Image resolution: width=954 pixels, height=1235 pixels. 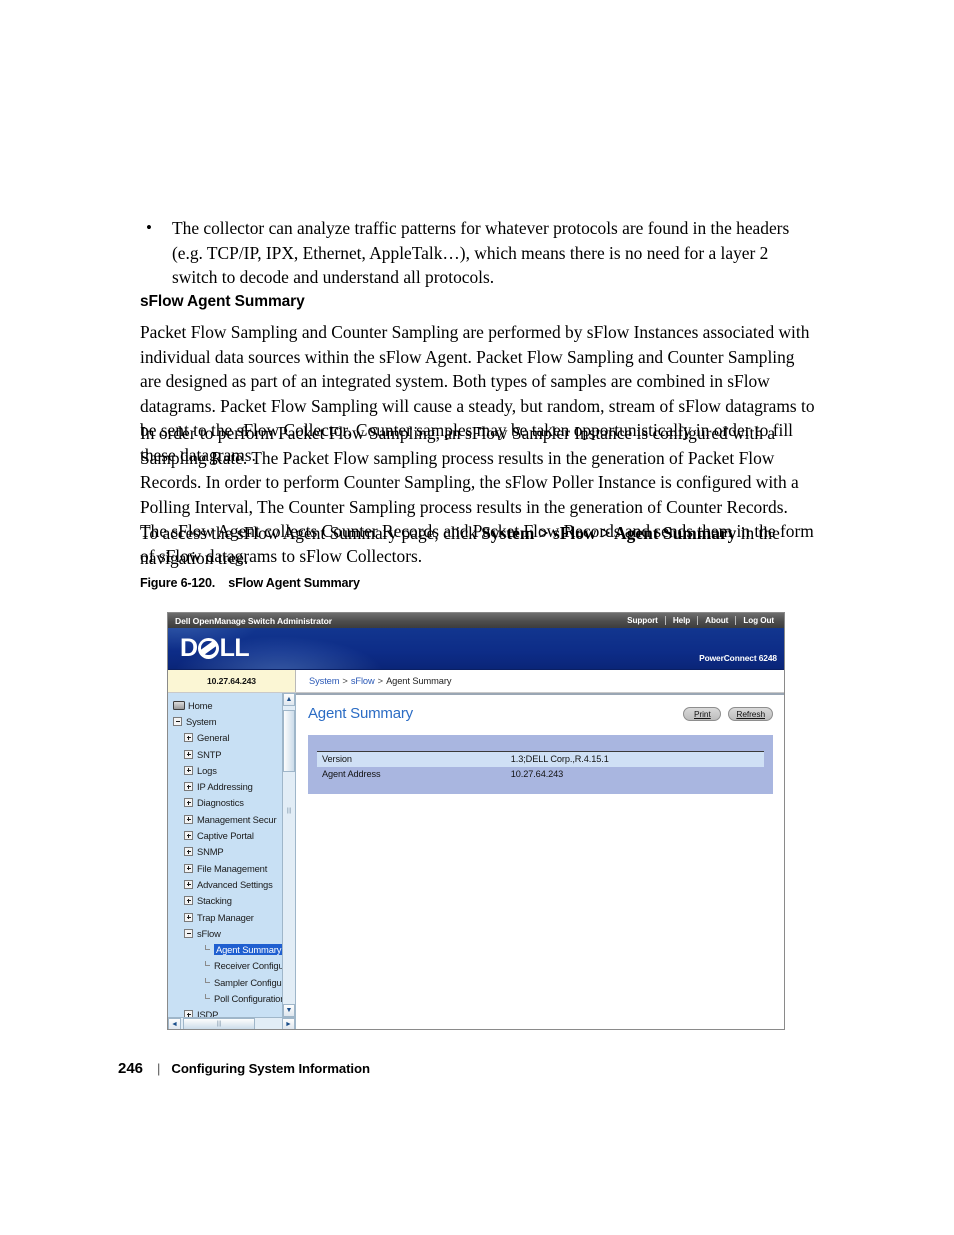 What do you see at coordinates (209, 648) in the screenshot?
I see `dell-logo-e-icon` at bounding box center [209, 648].